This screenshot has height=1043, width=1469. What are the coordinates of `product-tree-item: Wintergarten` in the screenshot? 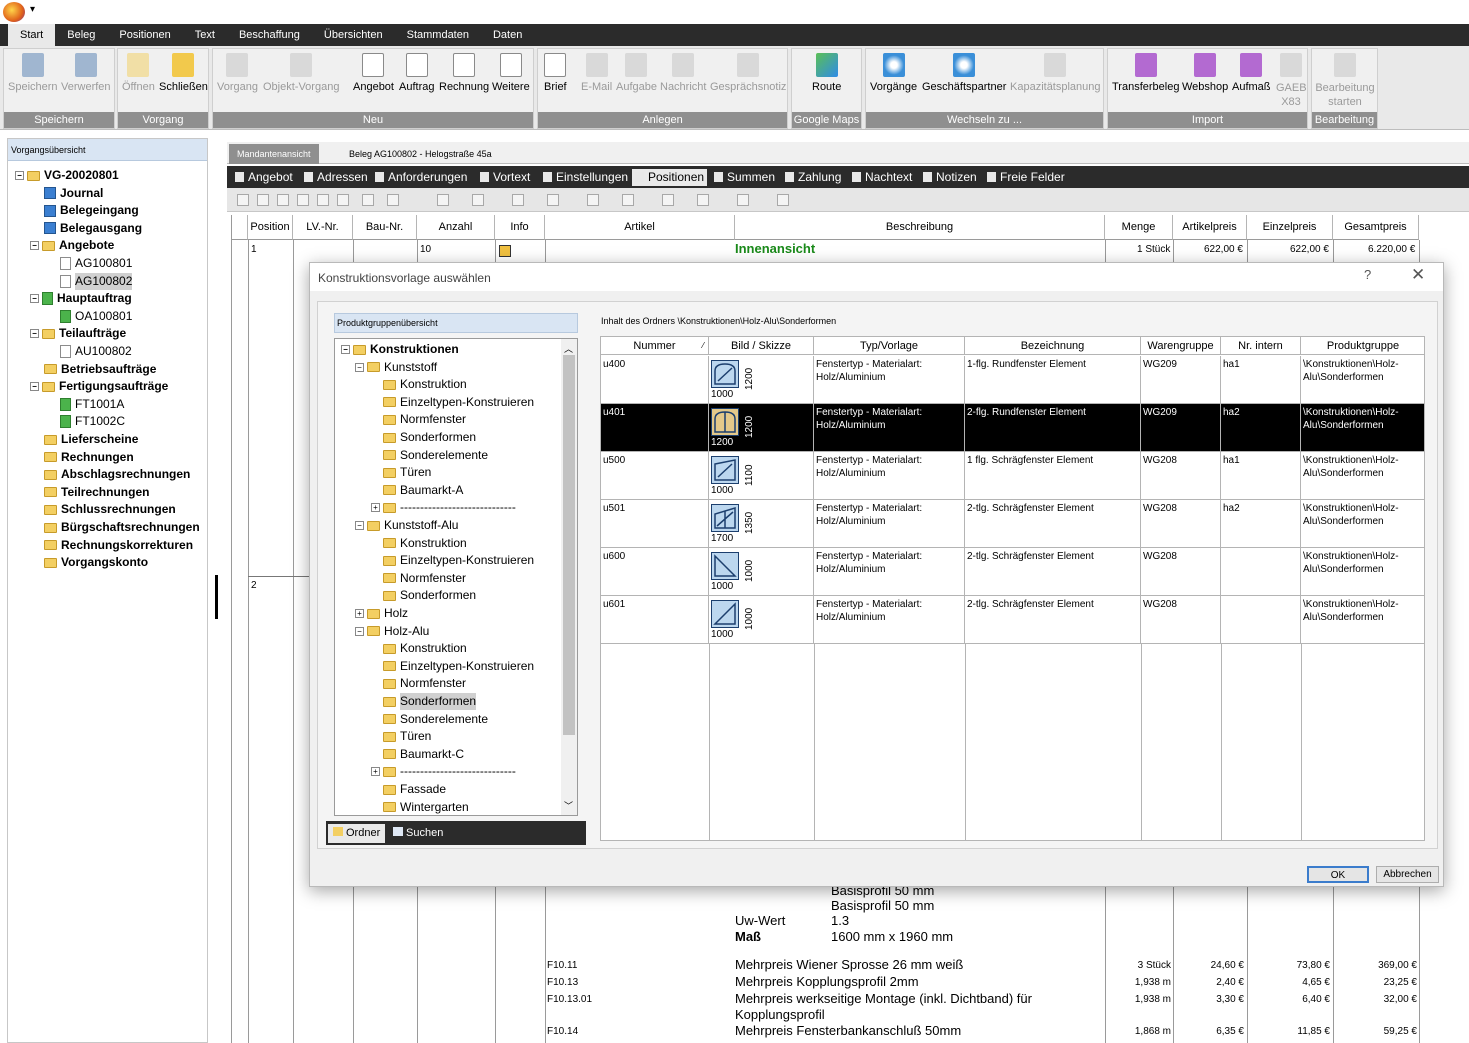 It's located at (420, 807).